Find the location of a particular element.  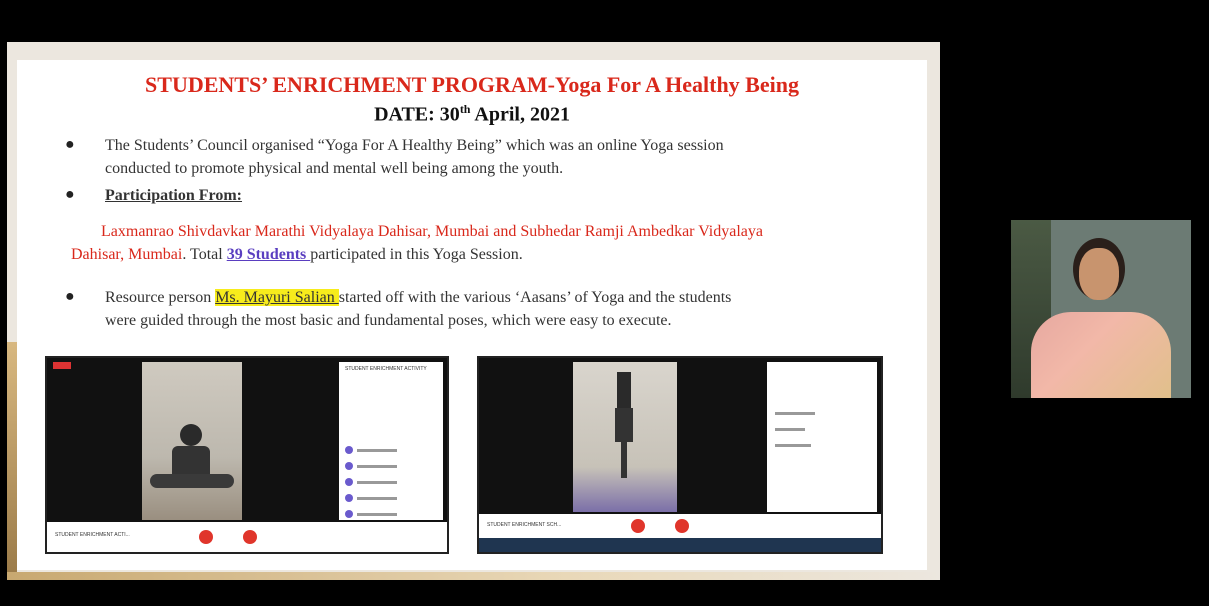

windows-taskbar is located at coordinates (680, 545).